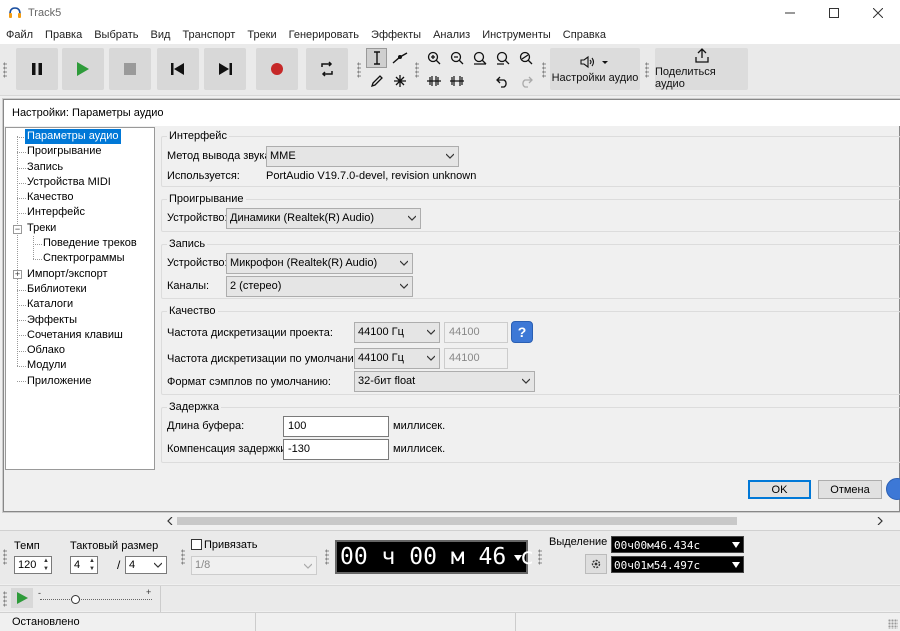 The height and width of the screenshot is (631, 900). Describe the element at coordinates (544, 70) in the screenshot. I see `audio-setup-grip` at that location.